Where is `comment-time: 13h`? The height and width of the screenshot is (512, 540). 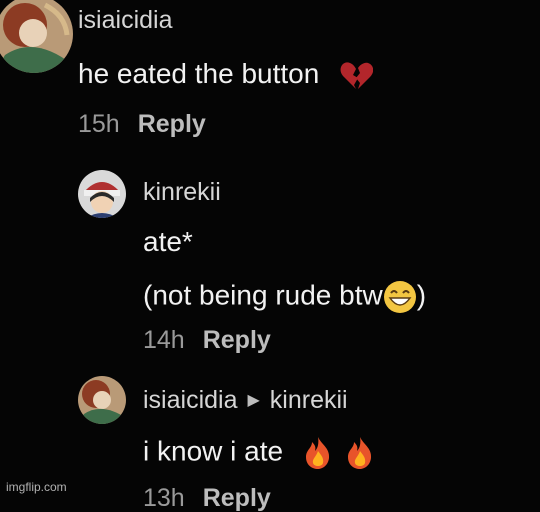
comment-time: 13h is located at coordinates (164, 498).